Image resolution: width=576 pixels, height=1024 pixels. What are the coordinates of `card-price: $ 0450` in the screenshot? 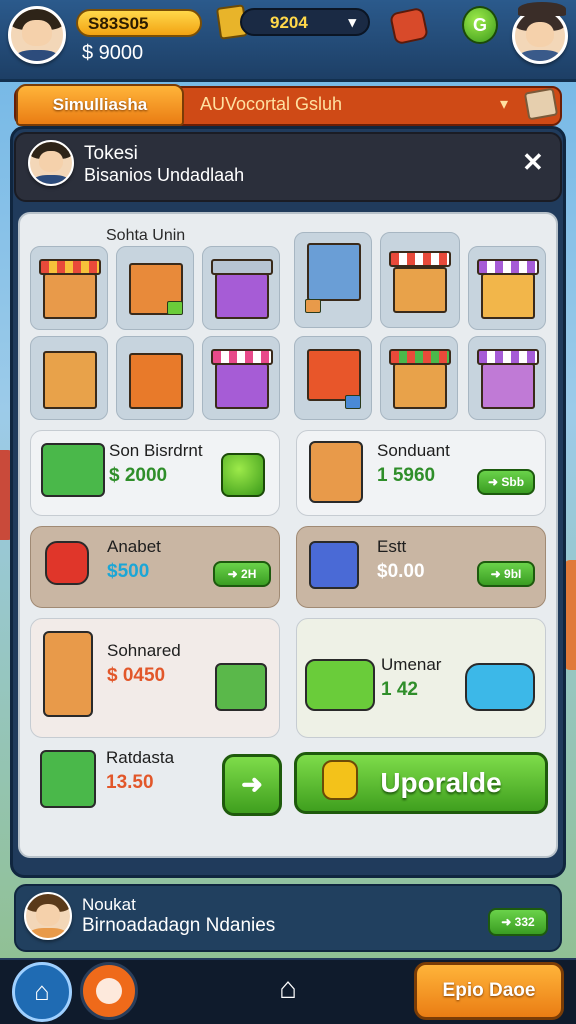 It's located at (136, 675).